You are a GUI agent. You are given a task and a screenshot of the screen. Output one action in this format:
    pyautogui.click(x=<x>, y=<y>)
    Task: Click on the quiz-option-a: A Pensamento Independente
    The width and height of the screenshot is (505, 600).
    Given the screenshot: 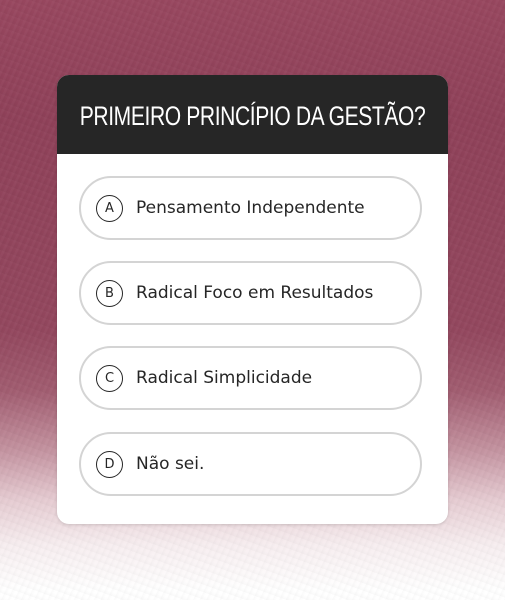 What is the action you would take?
    pyautogui.click(x=250, y=208)
    